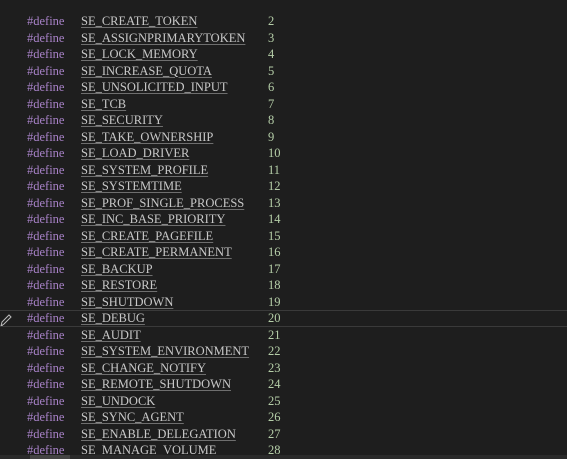 This screenshot has height=459, width=567. Describe the element at coordinates (283, 54) in the screenshot. I see `code-line: #define SE_LOCK_MEMORY 4` at that location.